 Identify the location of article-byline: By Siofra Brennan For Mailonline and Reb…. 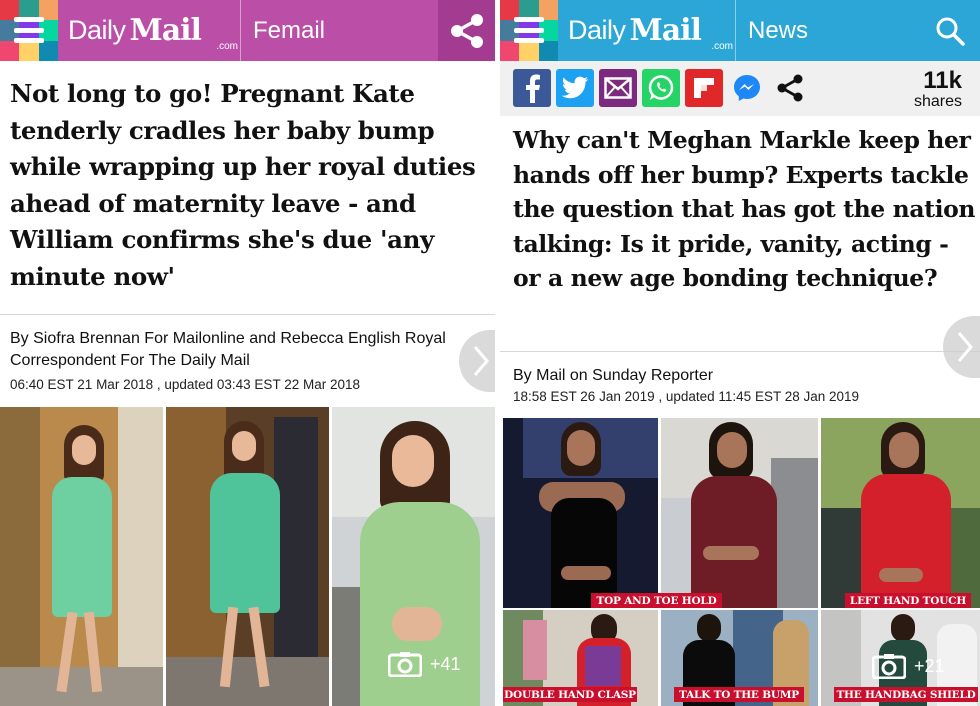
(228, 349).